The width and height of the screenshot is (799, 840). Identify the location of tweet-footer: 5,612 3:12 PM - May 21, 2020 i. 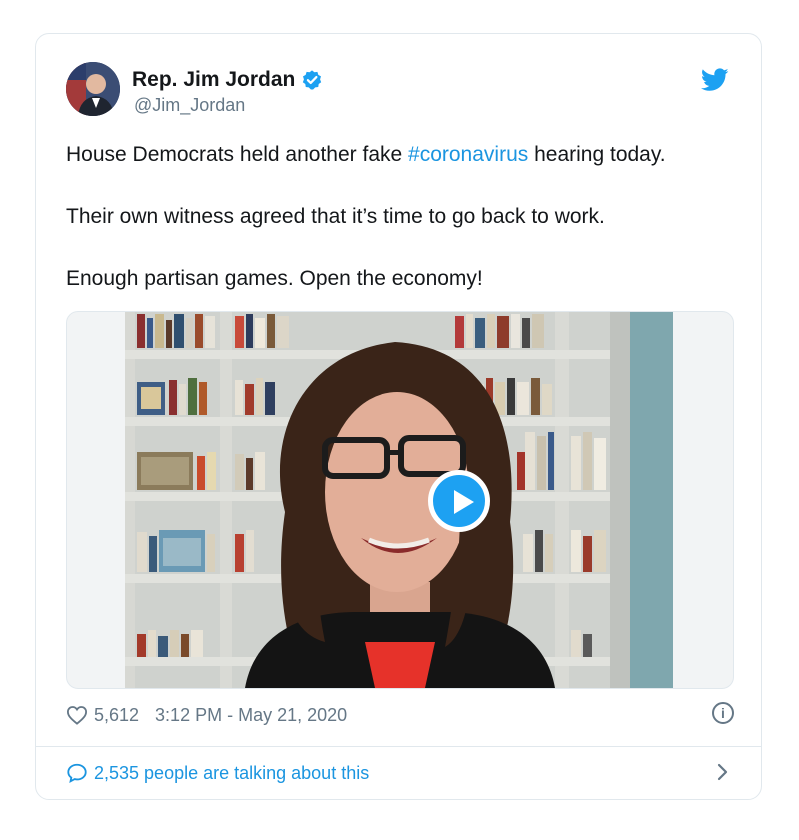
(400, 715).